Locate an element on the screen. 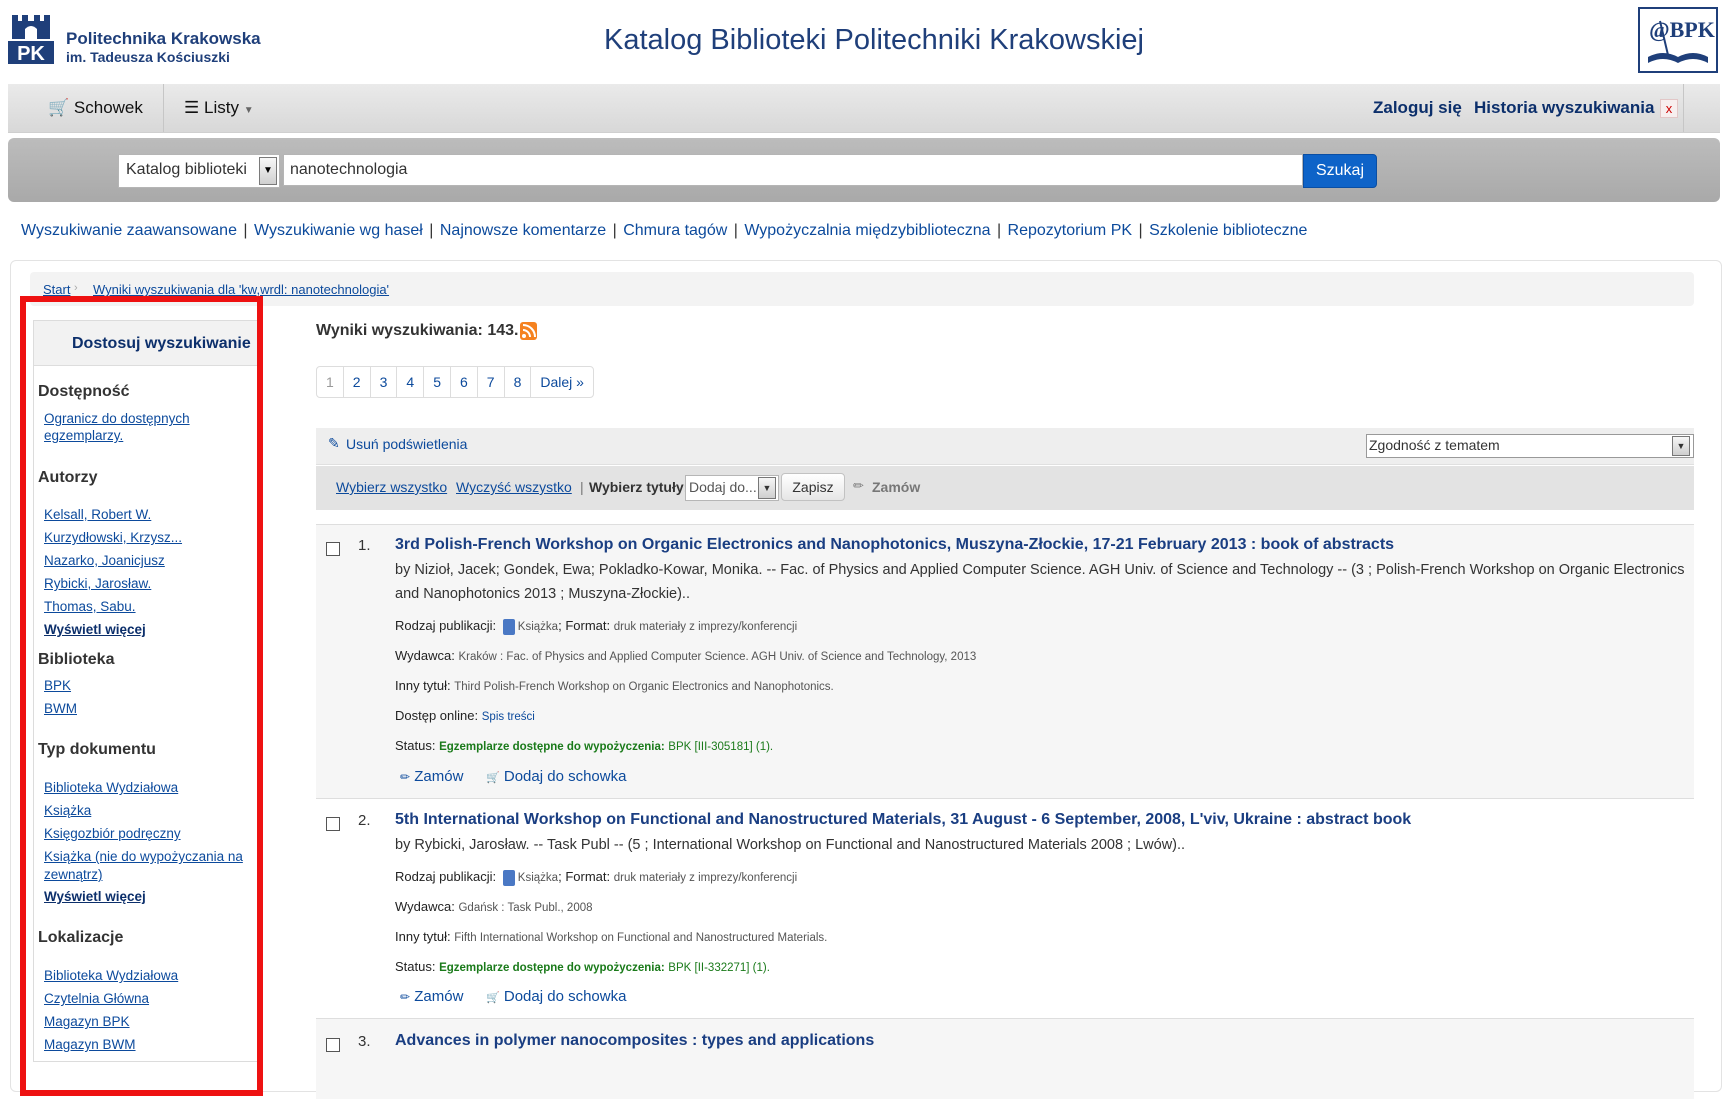 The image size is (1732, 1099). logo-university-name: Politechnika Krakowska is located at coordinates (163, 39).